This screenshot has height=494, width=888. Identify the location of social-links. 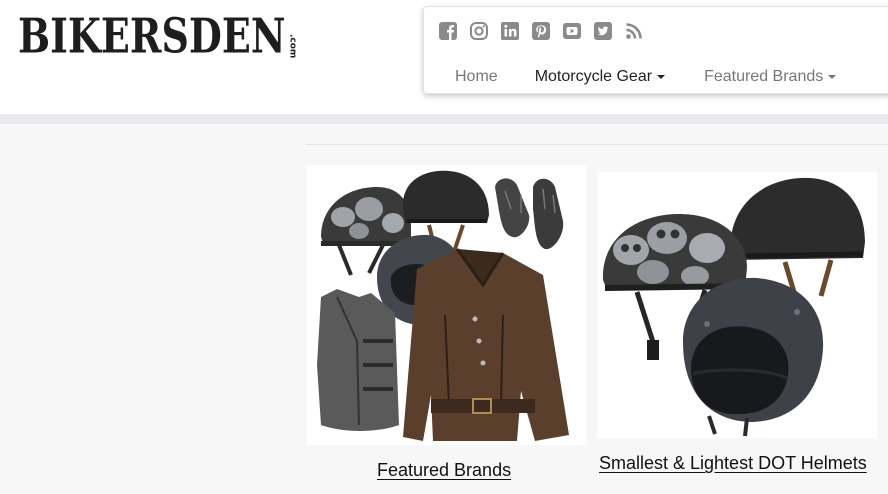
(541, 31).